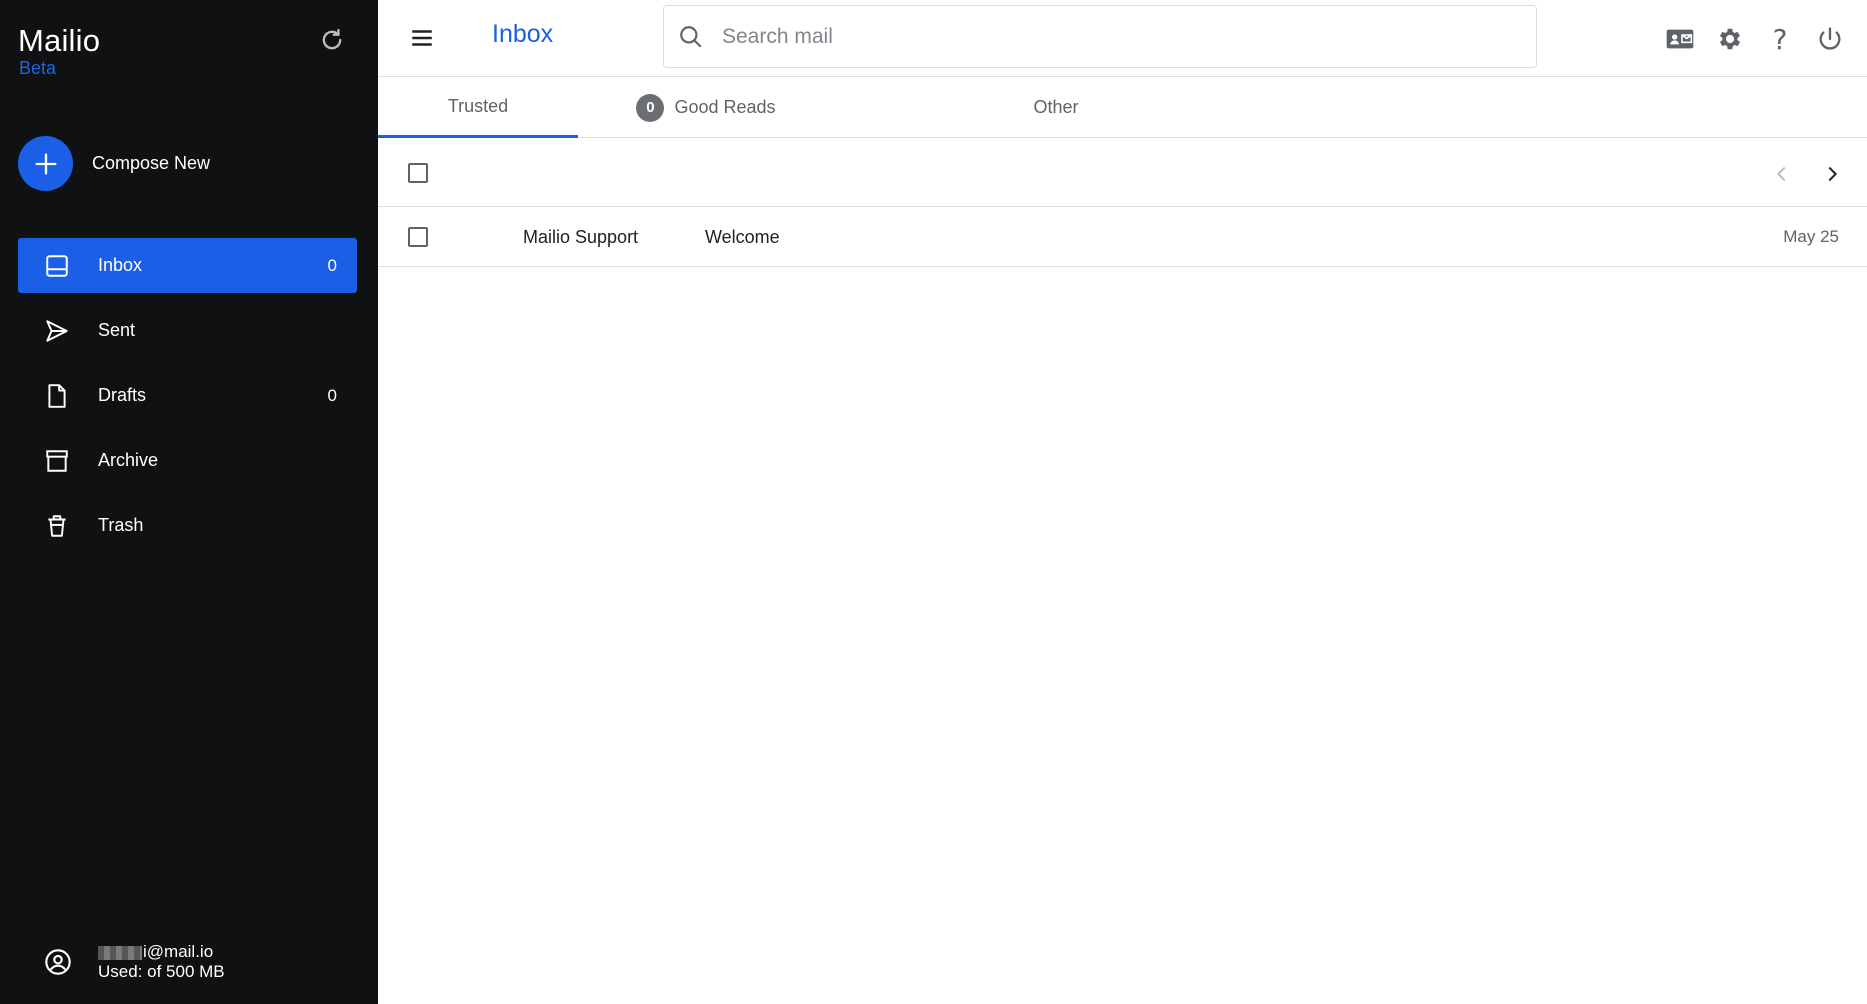 This screenshot has height=1004, width=1867. I want to click on contacts-button, so click(1680, 39).